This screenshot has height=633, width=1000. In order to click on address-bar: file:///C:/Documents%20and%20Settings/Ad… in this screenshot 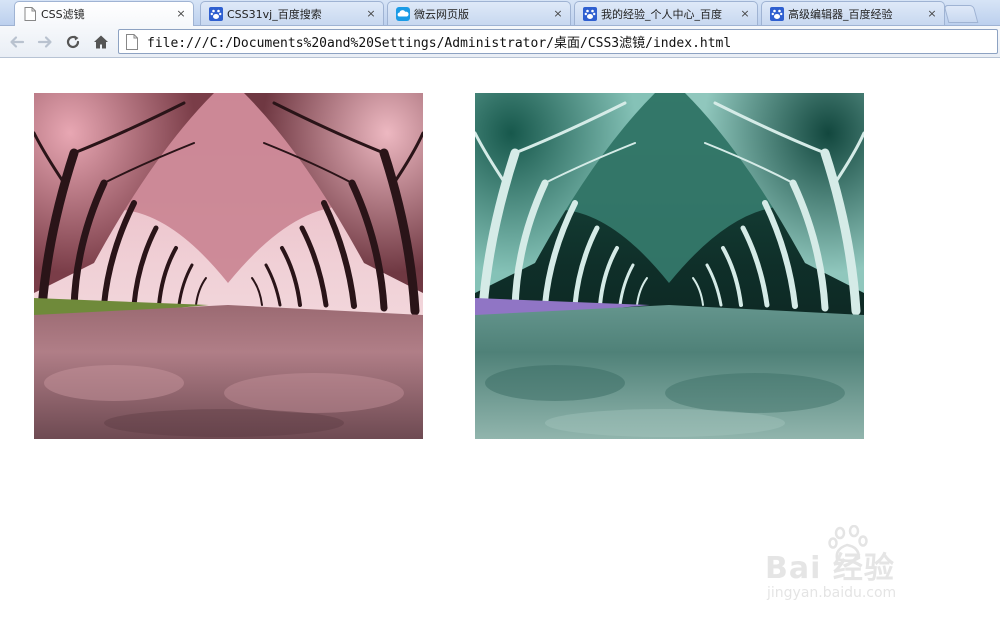, I will do `click(558, 41)`.